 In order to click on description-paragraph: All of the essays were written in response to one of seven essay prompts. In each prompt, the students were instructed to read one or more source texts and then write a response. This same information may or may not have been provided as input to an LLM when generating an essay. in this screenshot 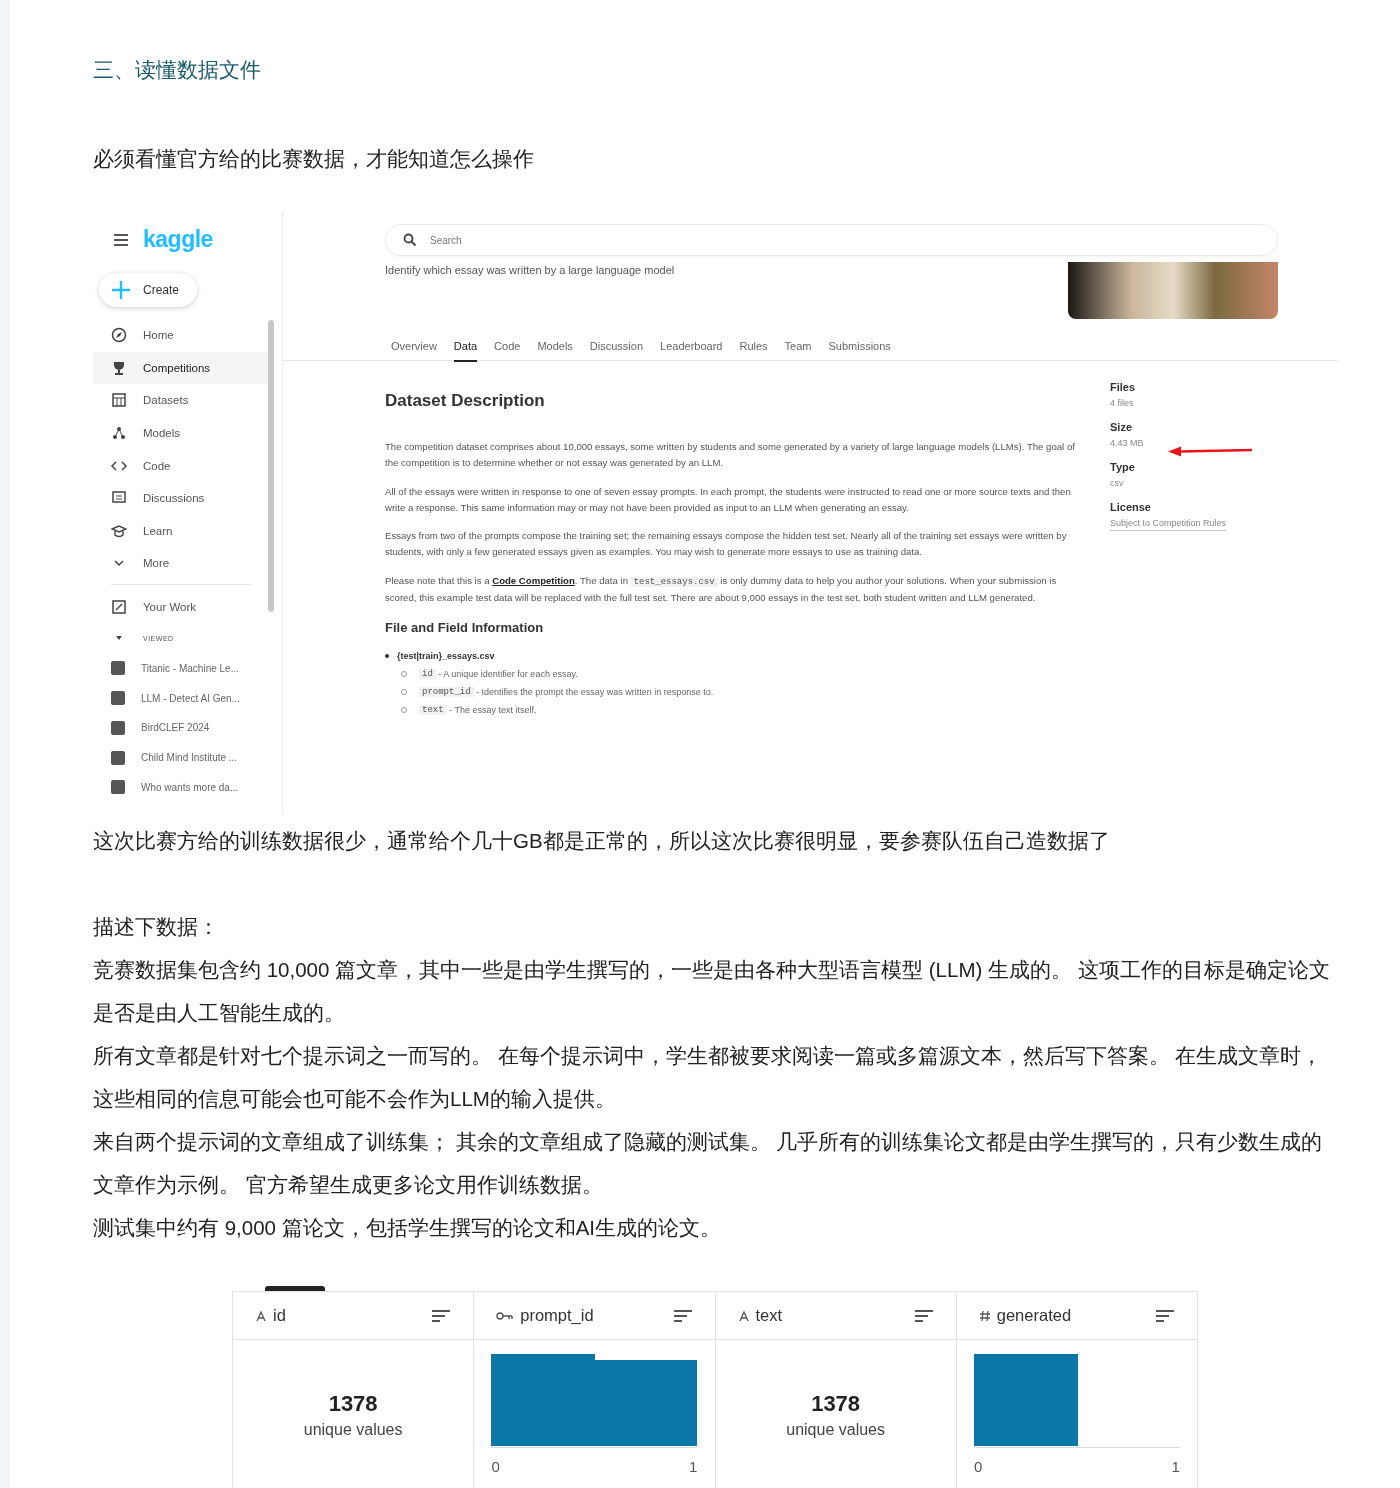, I will do `click(728, 499)`.